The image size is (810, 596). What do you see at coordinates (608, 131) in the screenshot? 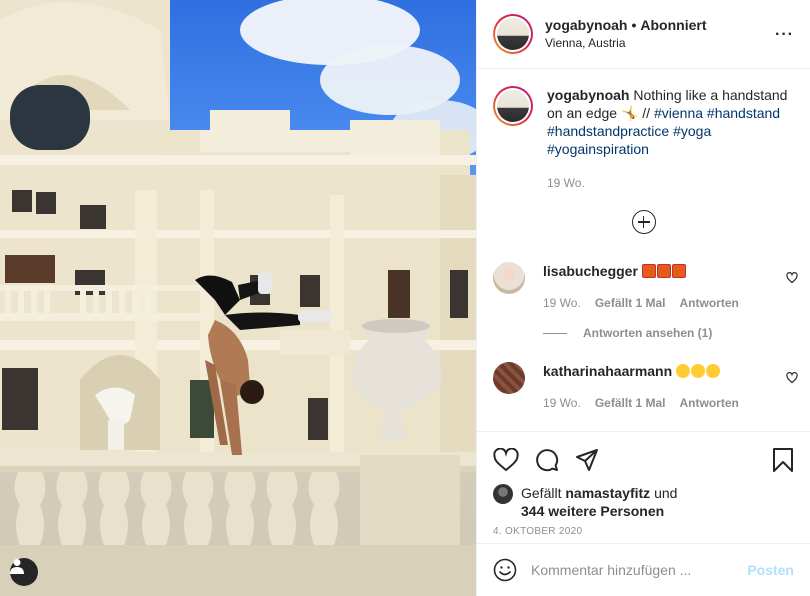
I see `hashtag-link: #handstandpractice` at bounding box center [608, 131].